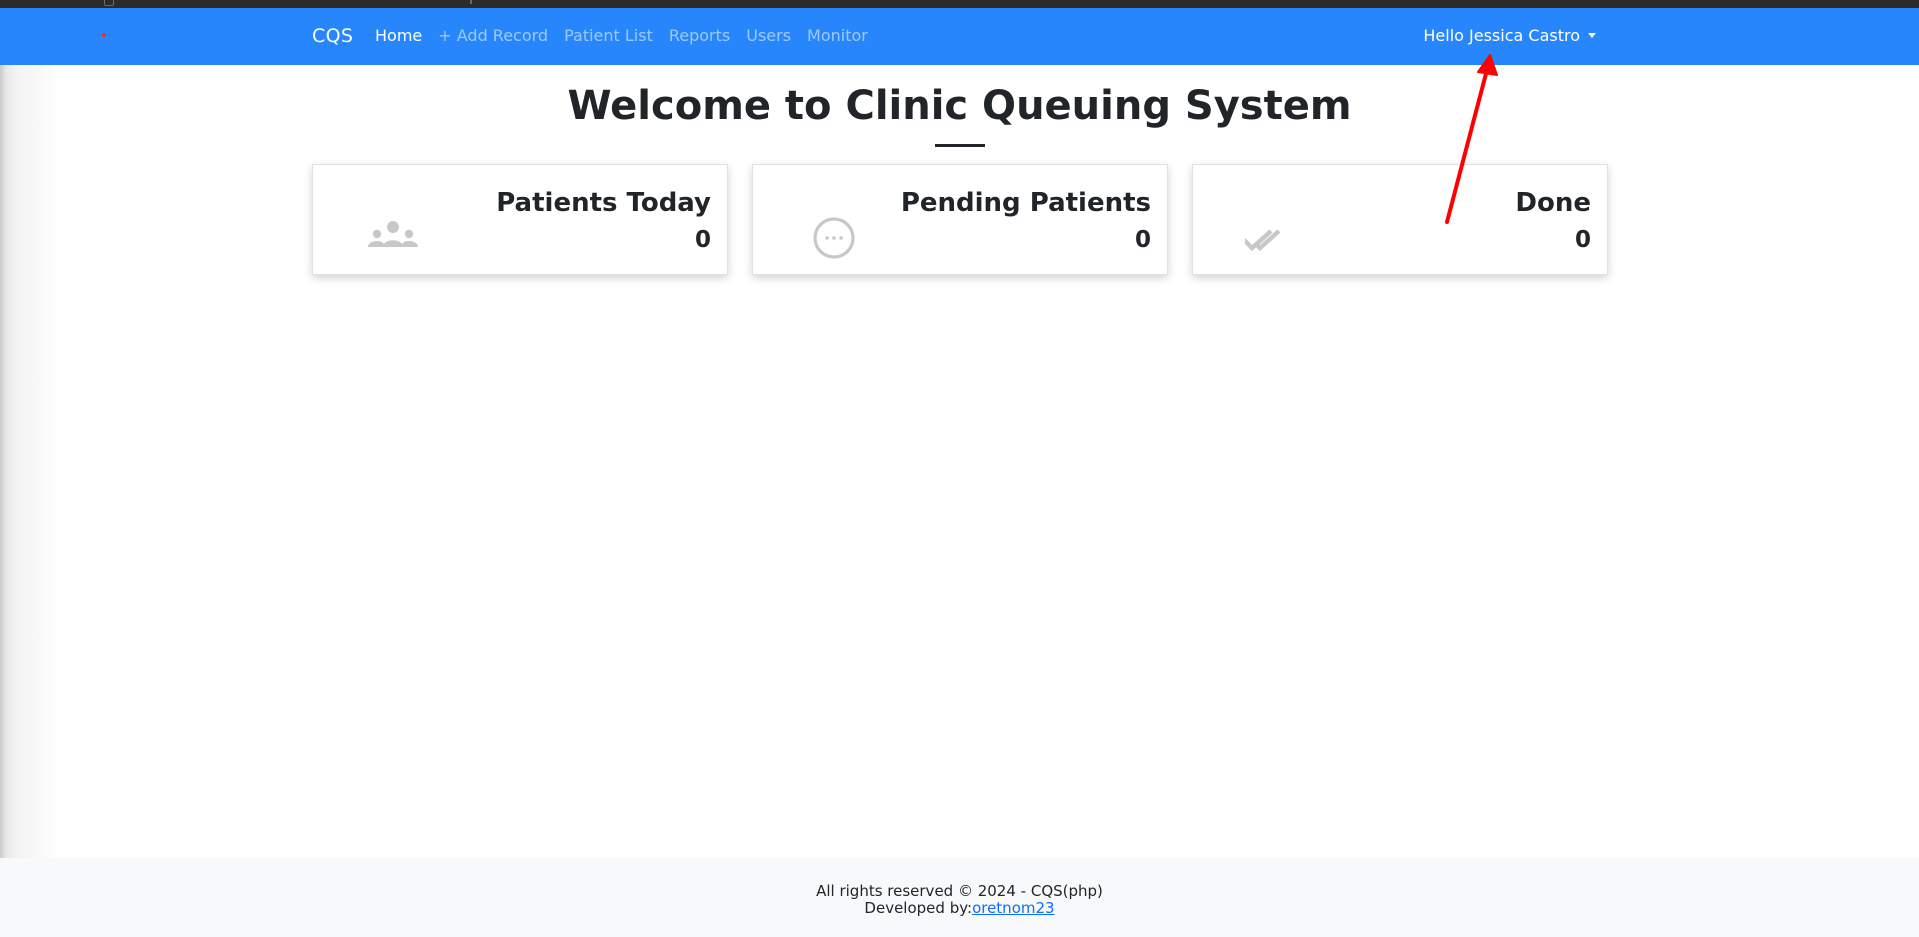 The image size is (1919, 937). What do you see at coordinates (1400, 219) in the screenshot?
I see `card-done: Done 0` at bounding box center [1400, 219].